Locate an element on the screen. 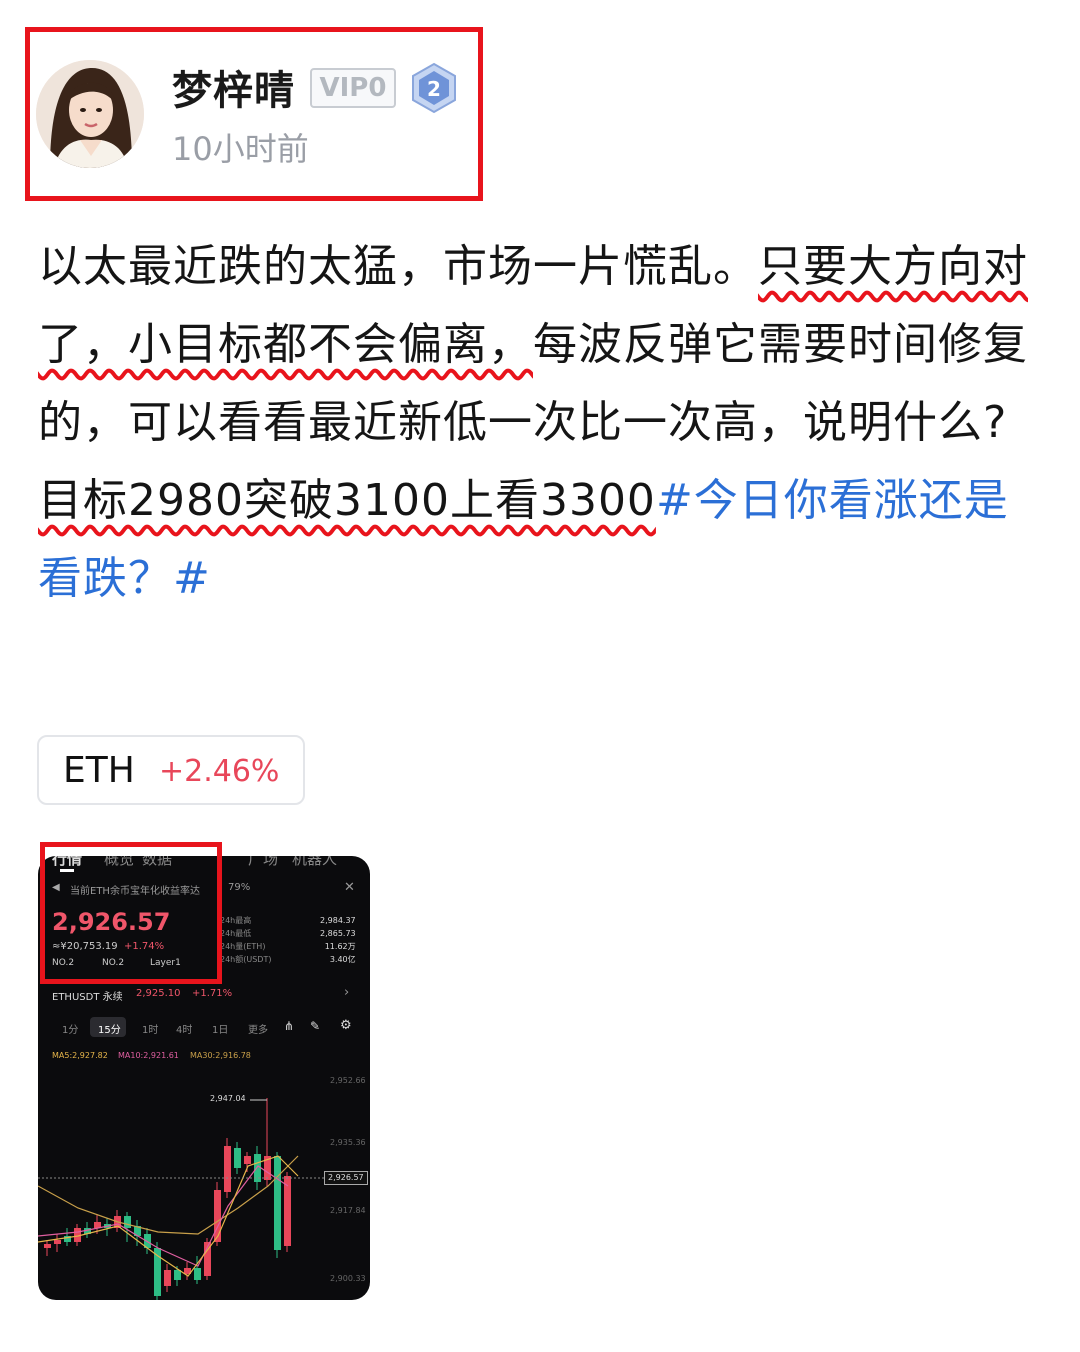  level-badge: 2 is located at coordinates (434, 88).